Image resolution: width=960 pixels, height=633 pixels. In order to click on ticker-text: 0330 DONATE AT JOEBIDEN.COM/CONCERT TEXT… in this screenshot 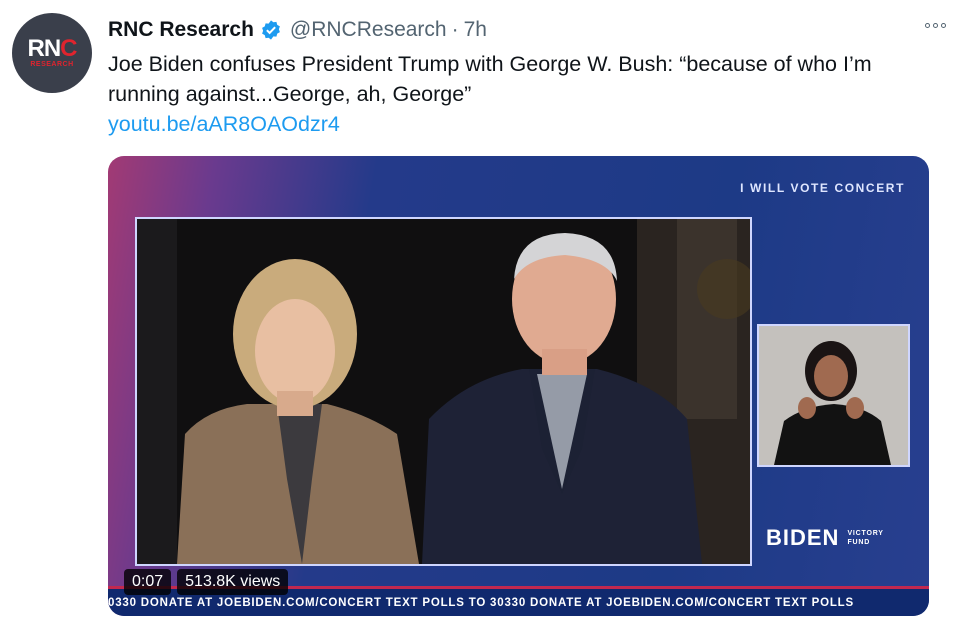, I will do `click(481, 603)`.